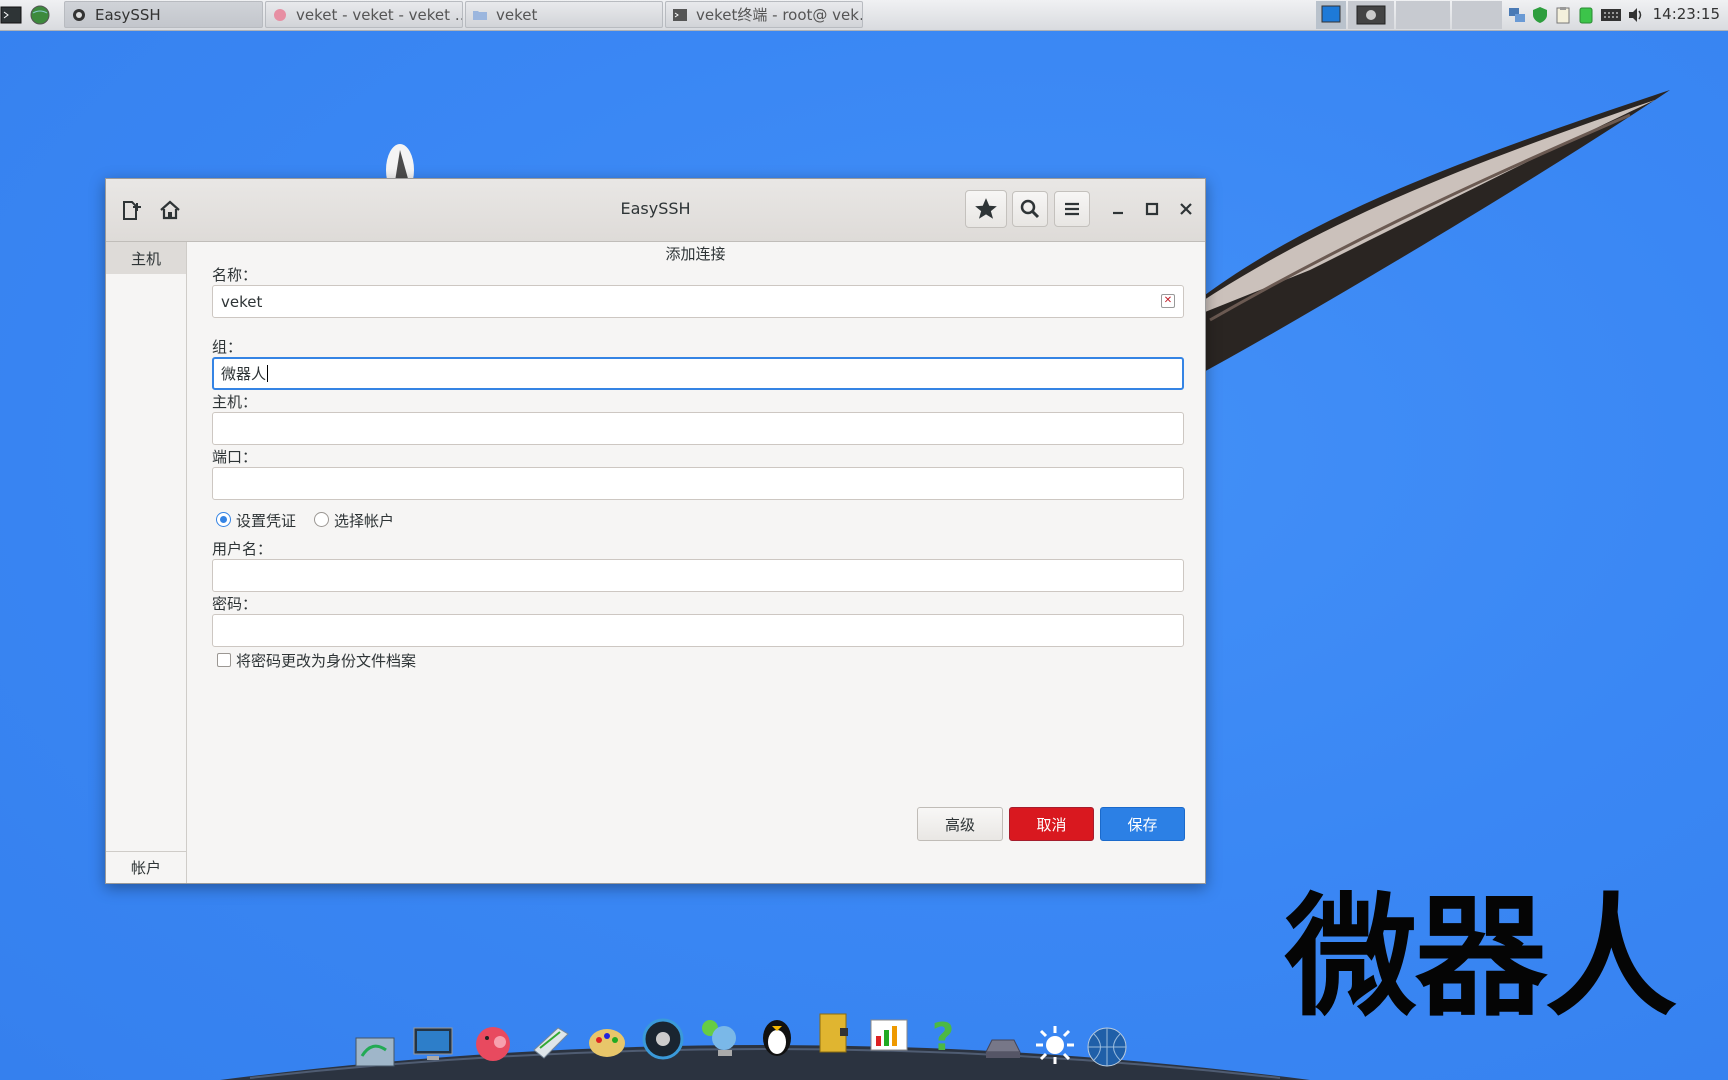 This screenshot has height=1080, width=1728. What do you see at coordinates (663, 1039) in the screenshot?
I see `media-player-icon` at bounding box center [663, 1039].